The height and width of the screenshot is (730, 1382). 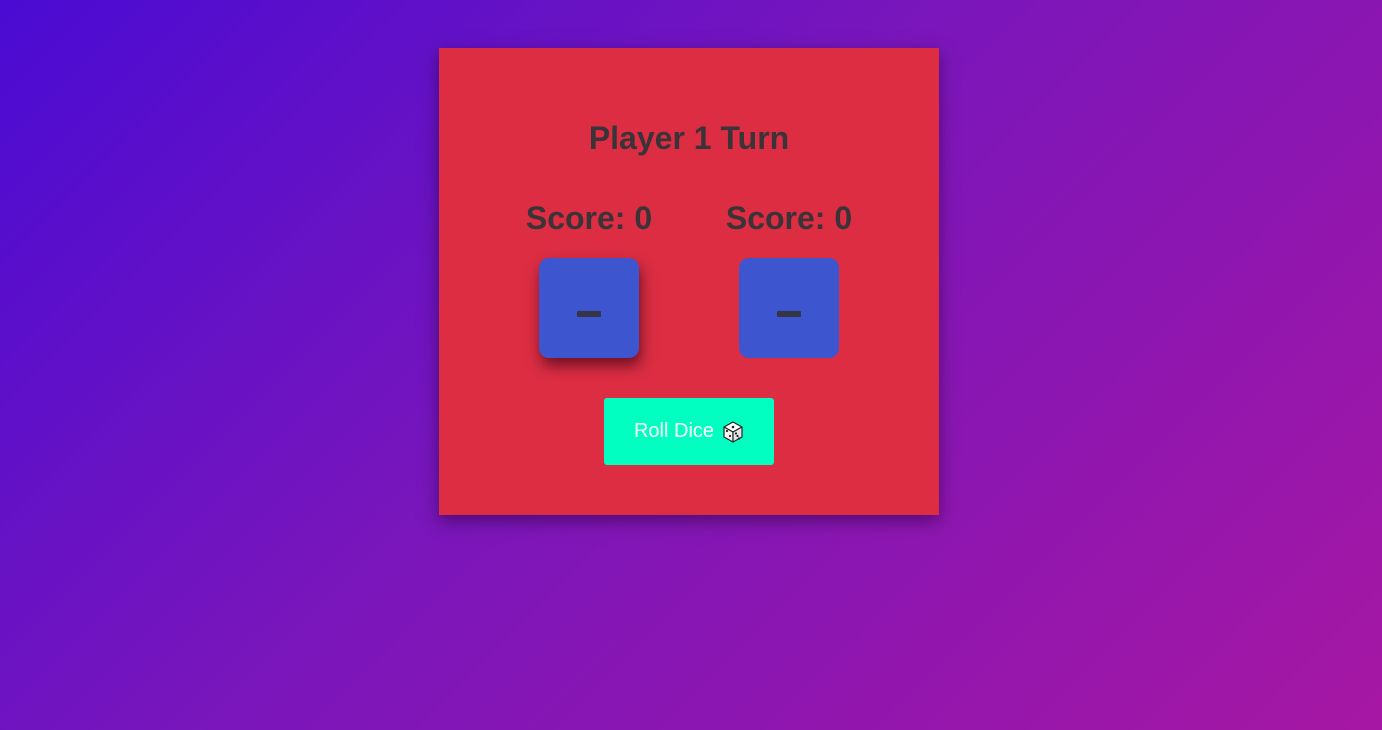 What do you see at coordinates (789, 218) in the screenshot?
I see `player-2-score: Score: 0` at bounding box center [789, 218].